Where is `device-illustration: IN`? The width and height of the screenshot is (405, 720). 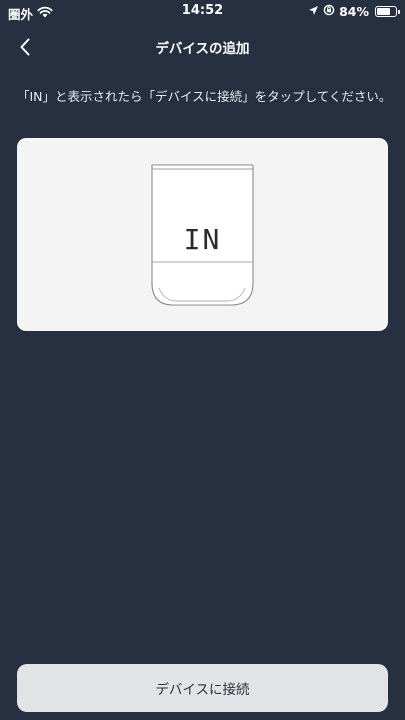
device-illustration: IN is located at coordinates (202, 235).